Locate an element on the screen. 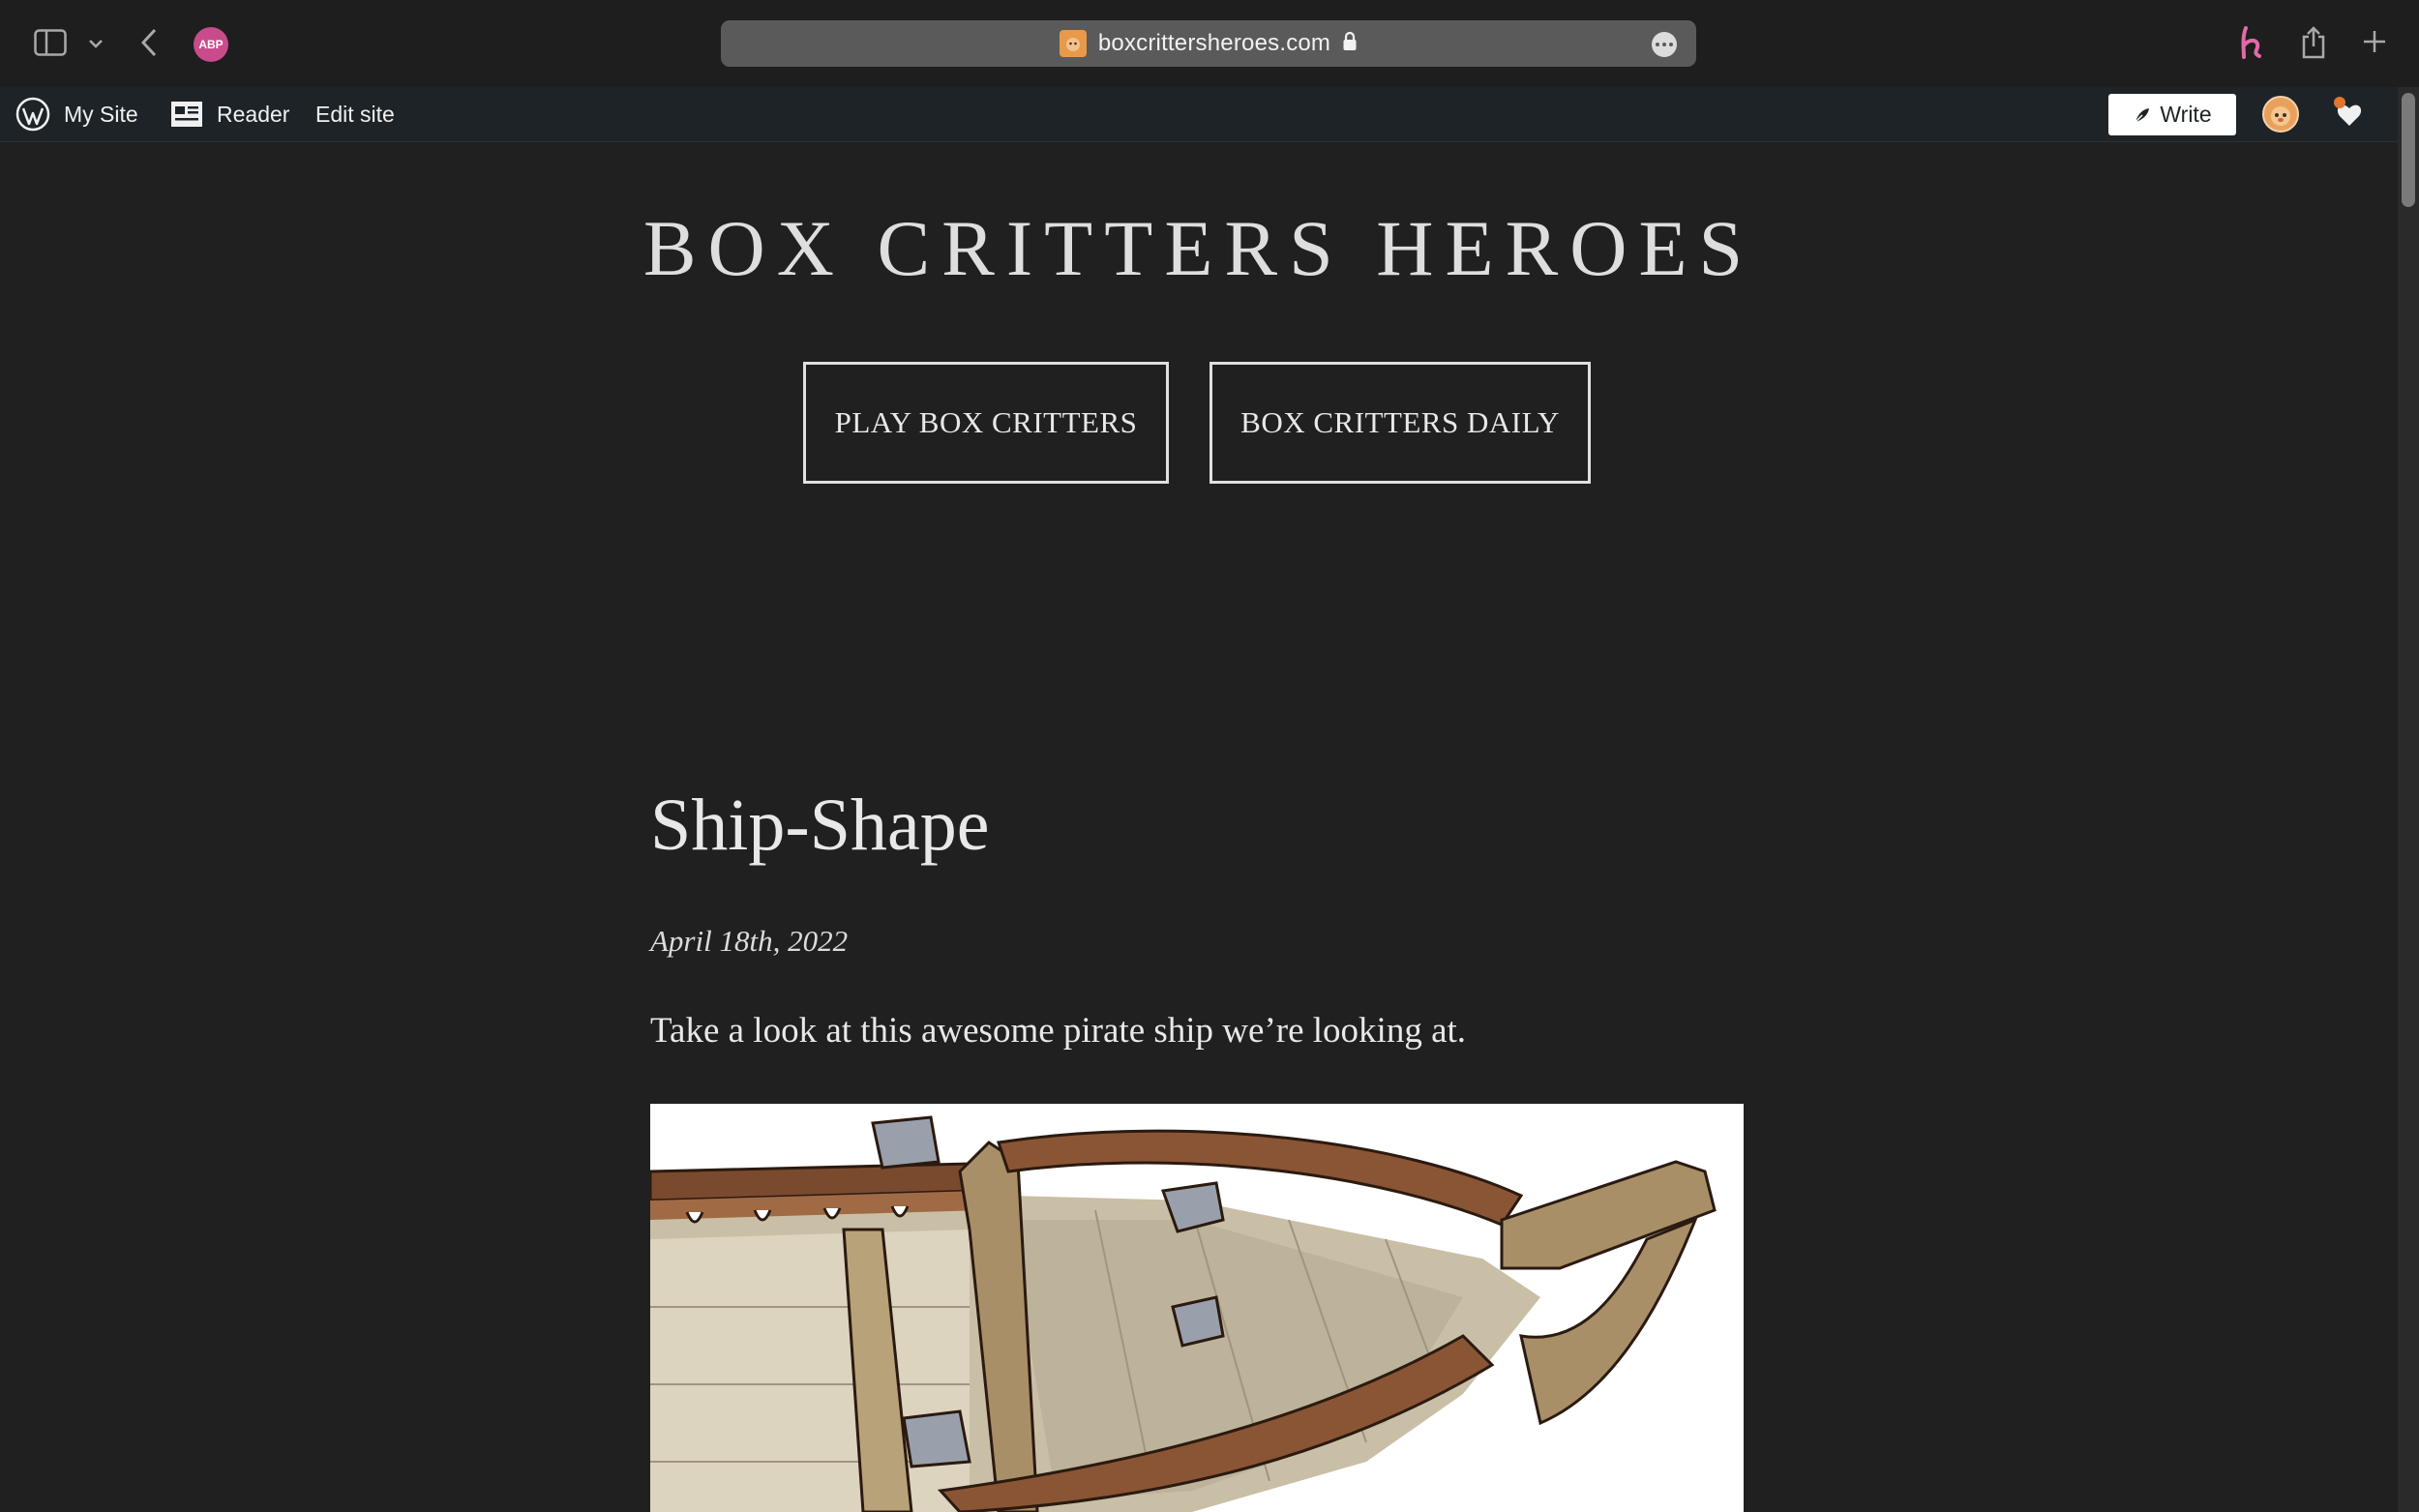 Image resolution: width=2419 pixels, height=1512 pixels. scrollbar-track is located at coordinates (2408, 800).